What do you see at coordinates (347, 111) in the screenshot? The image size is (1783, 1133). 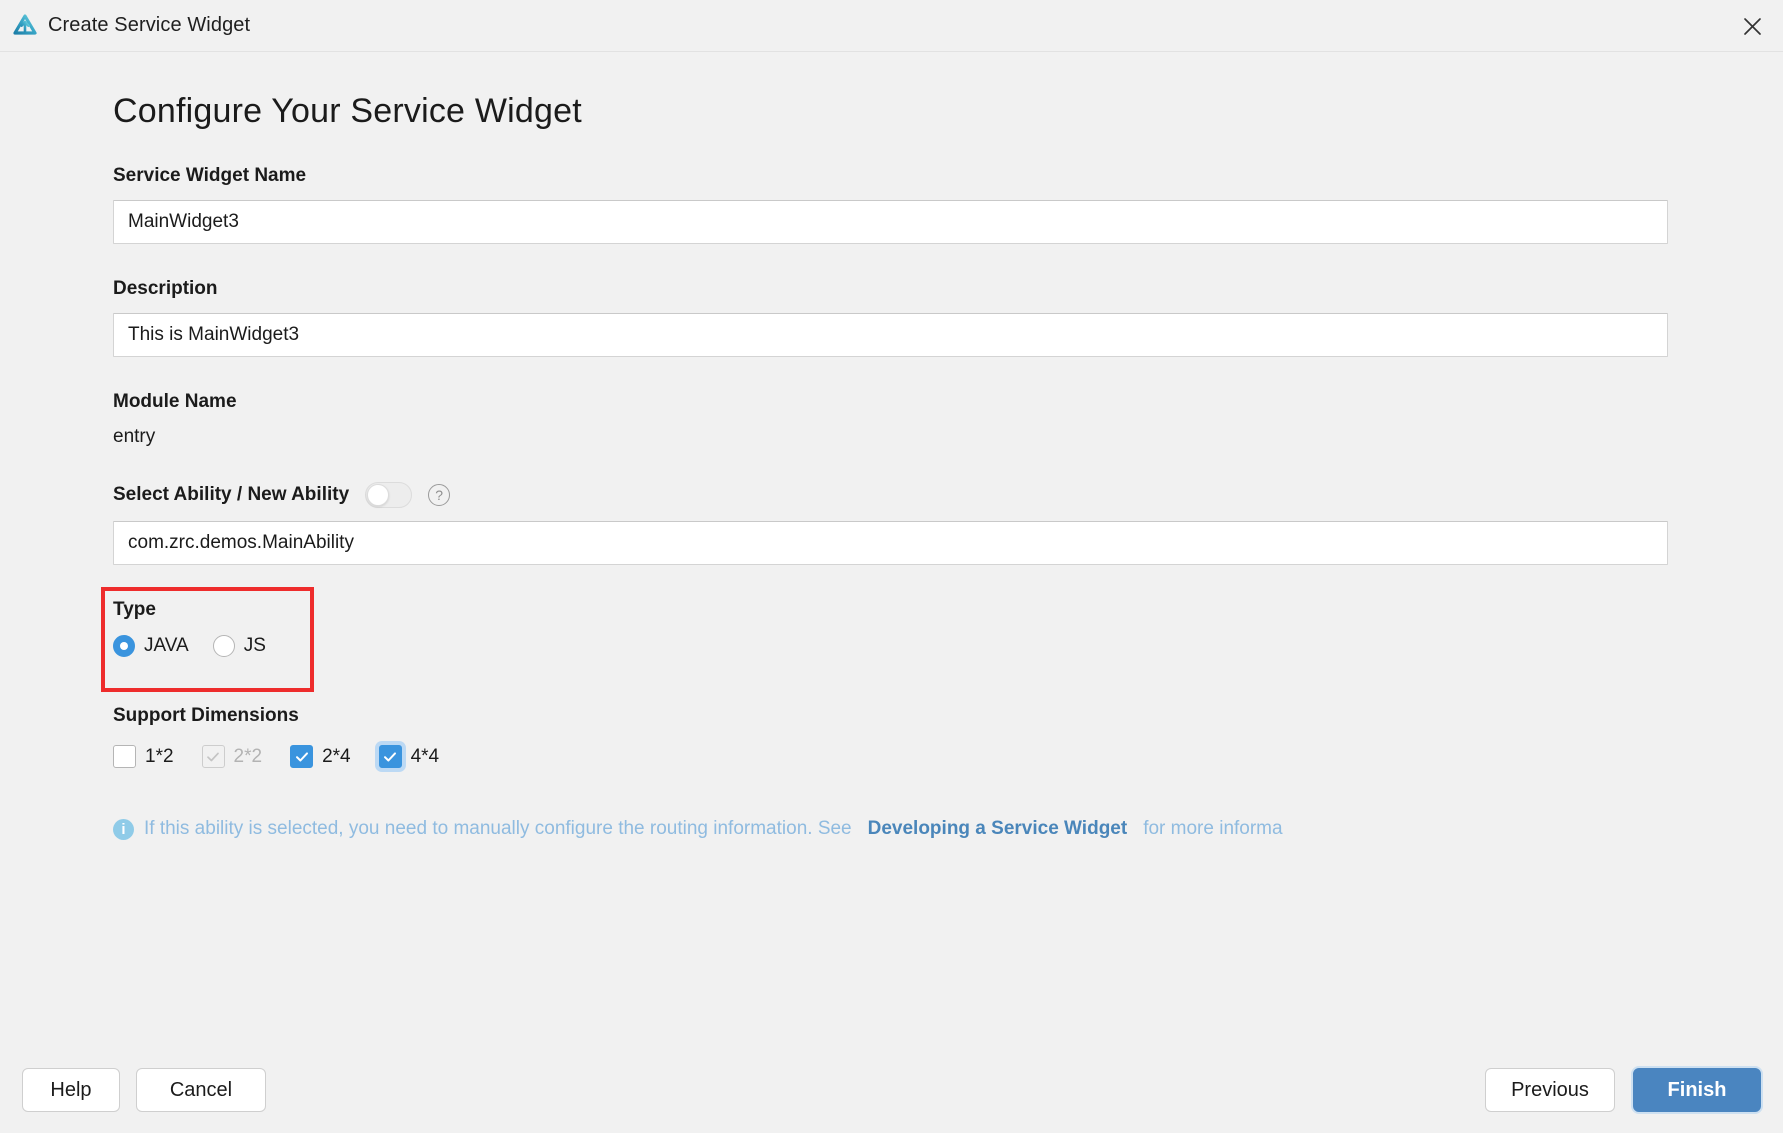 I see `page-title: Configure Your Service Widget` at bounding box center [347, 111].